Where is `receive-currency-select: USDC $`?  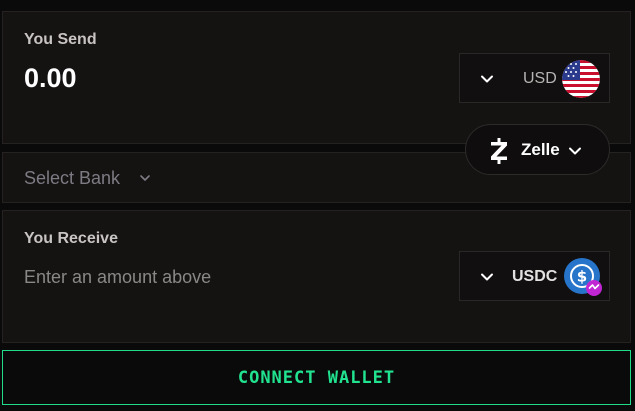
receive-currency-select: USDC $ is located at coordinates (534, 276).